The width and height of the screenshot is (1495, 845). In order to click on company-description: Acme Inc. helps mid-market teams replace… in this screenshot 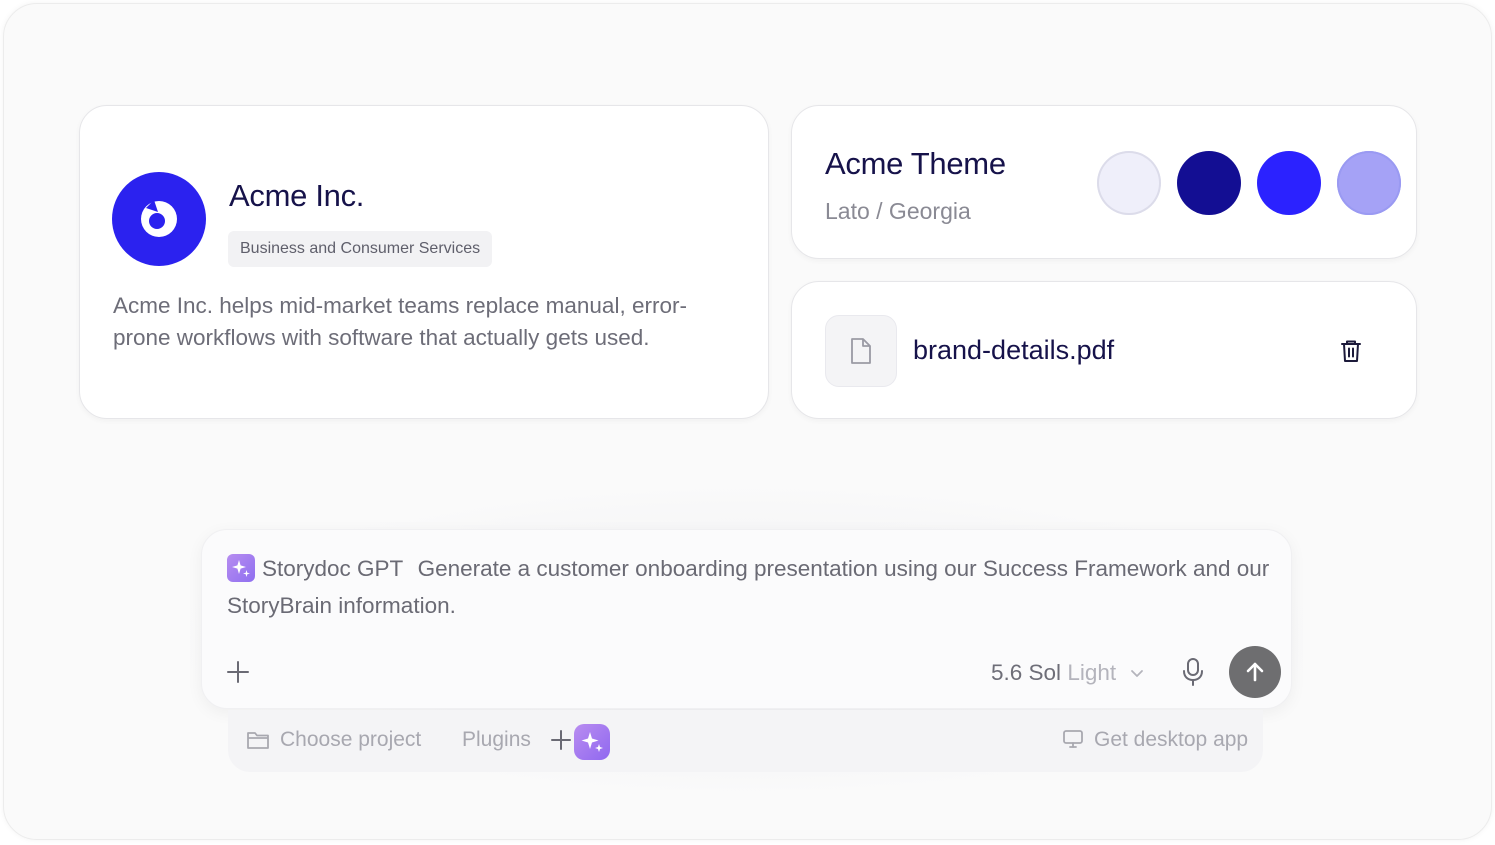, I will do `click(400, 321)`.